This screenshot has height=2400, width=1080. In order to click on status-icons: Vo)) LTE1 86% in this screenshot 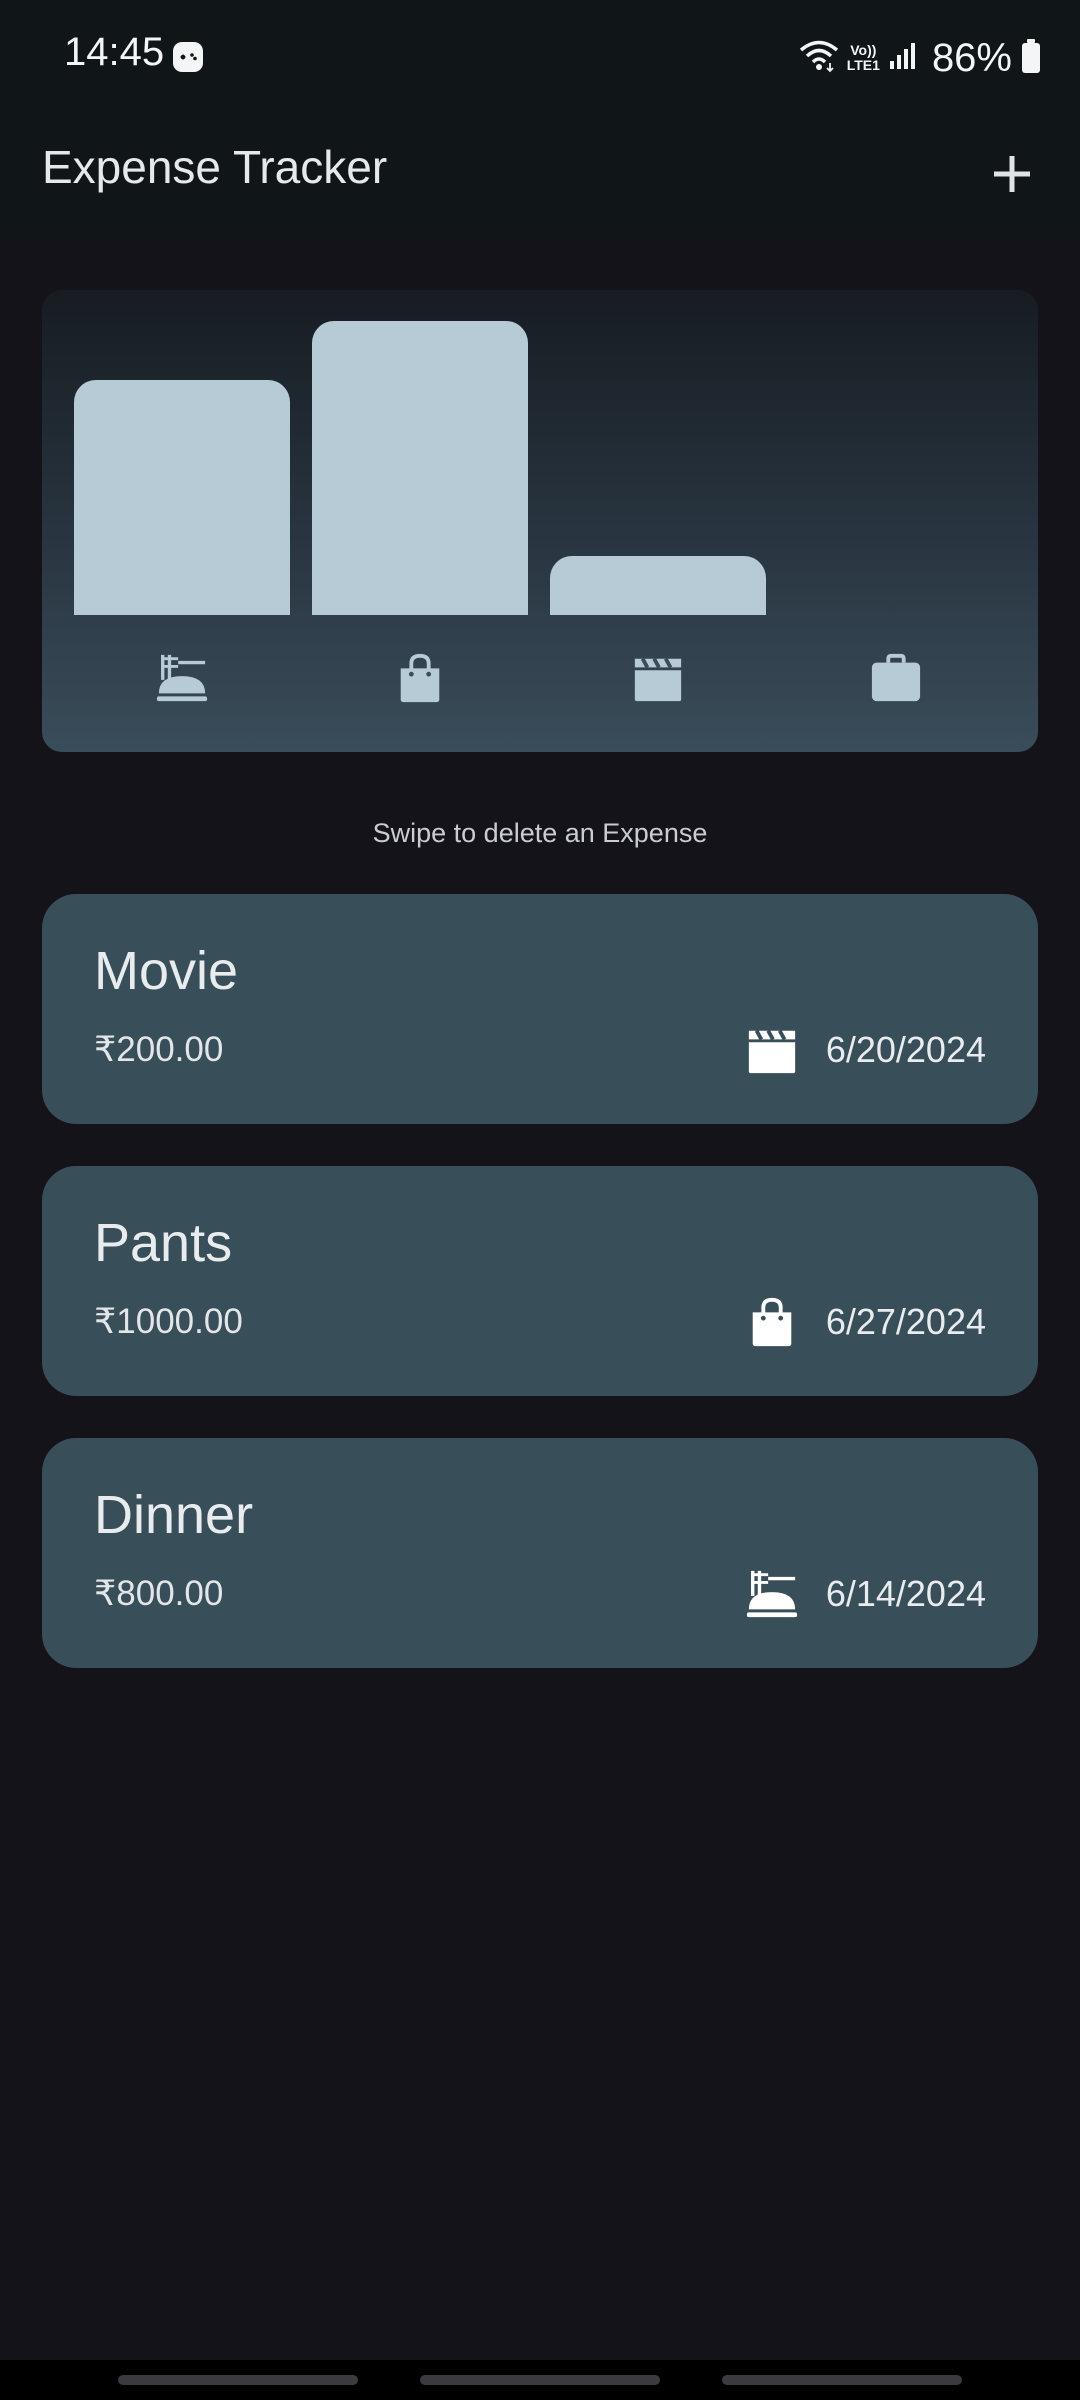, I will do `click(920, 58)`.